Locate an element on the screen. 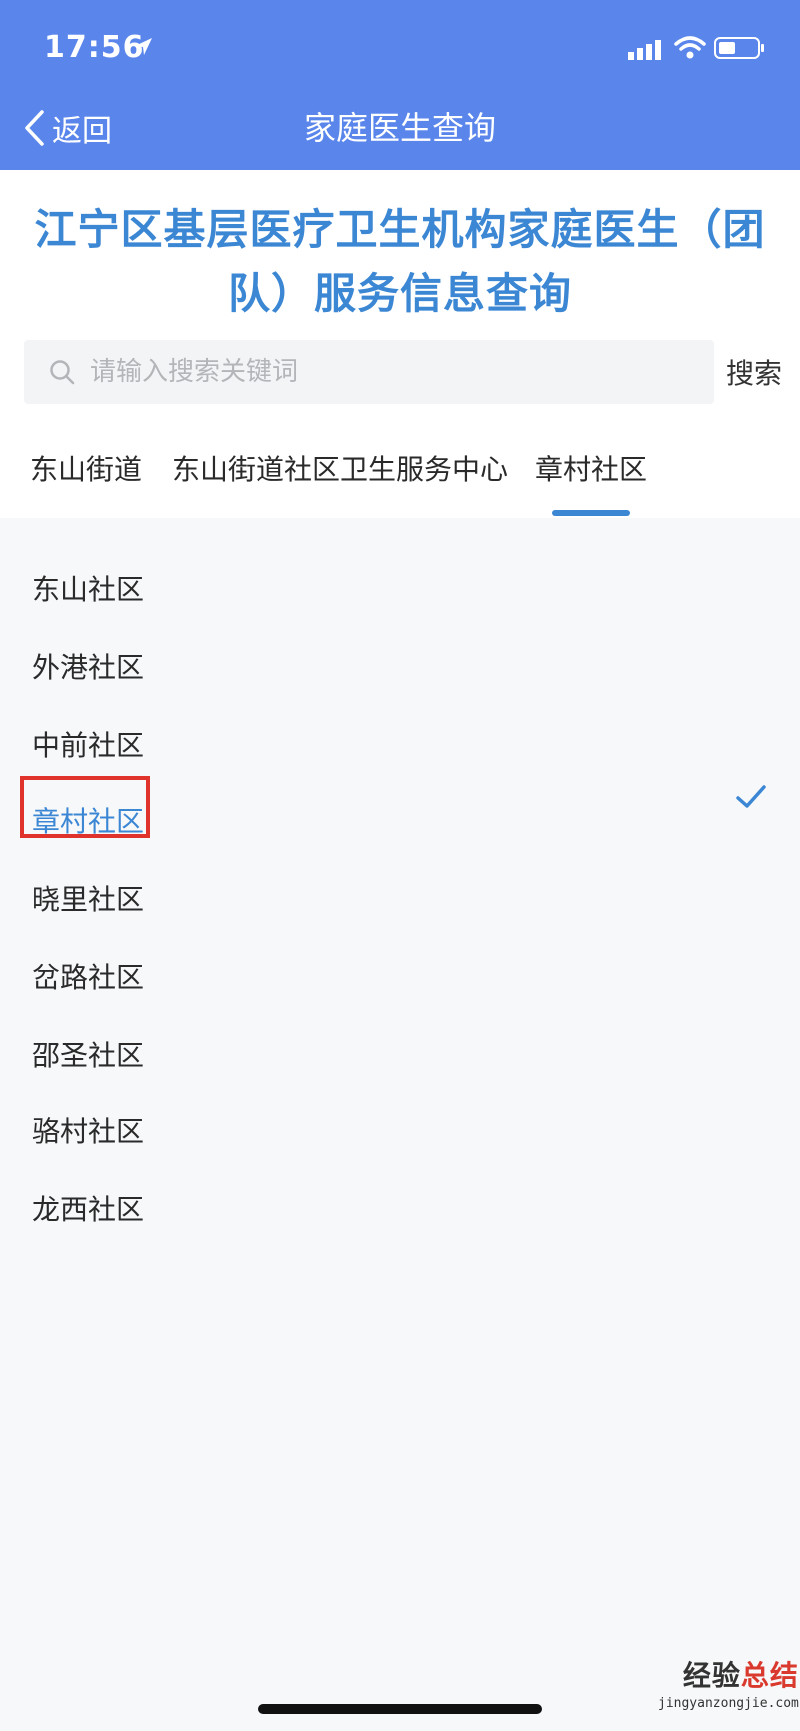 This screenshot has height=1731, width=800. list-item: 东山社区 is located at coordinates (400, 585).